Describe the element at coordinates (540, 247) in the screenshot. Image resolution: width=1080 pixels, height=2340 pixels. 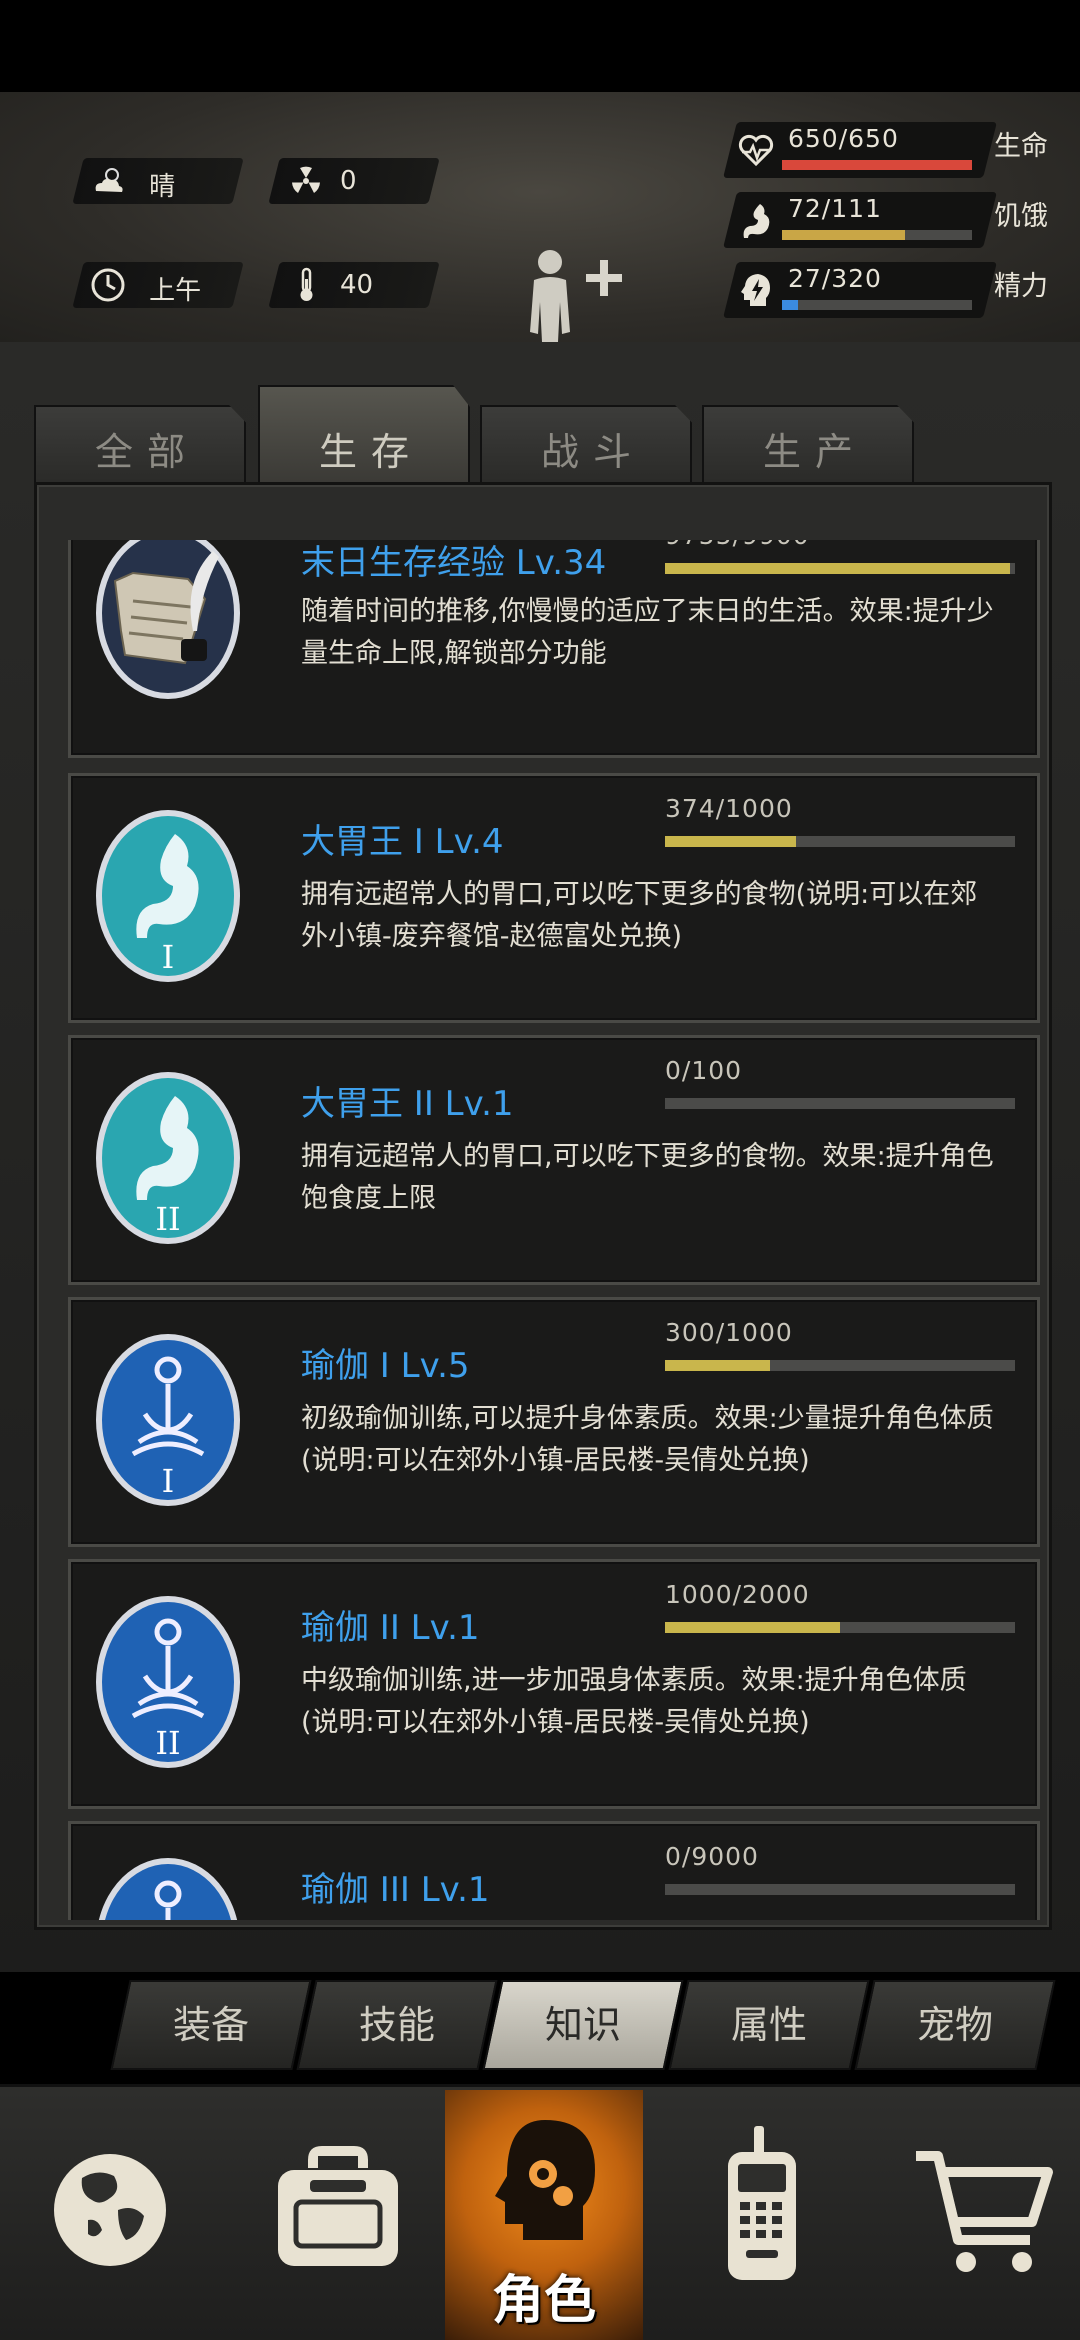
I see `status-header: 晴 0 上午 40 650/650 生命 72/111 饥饿 27/320 精力` at that location.